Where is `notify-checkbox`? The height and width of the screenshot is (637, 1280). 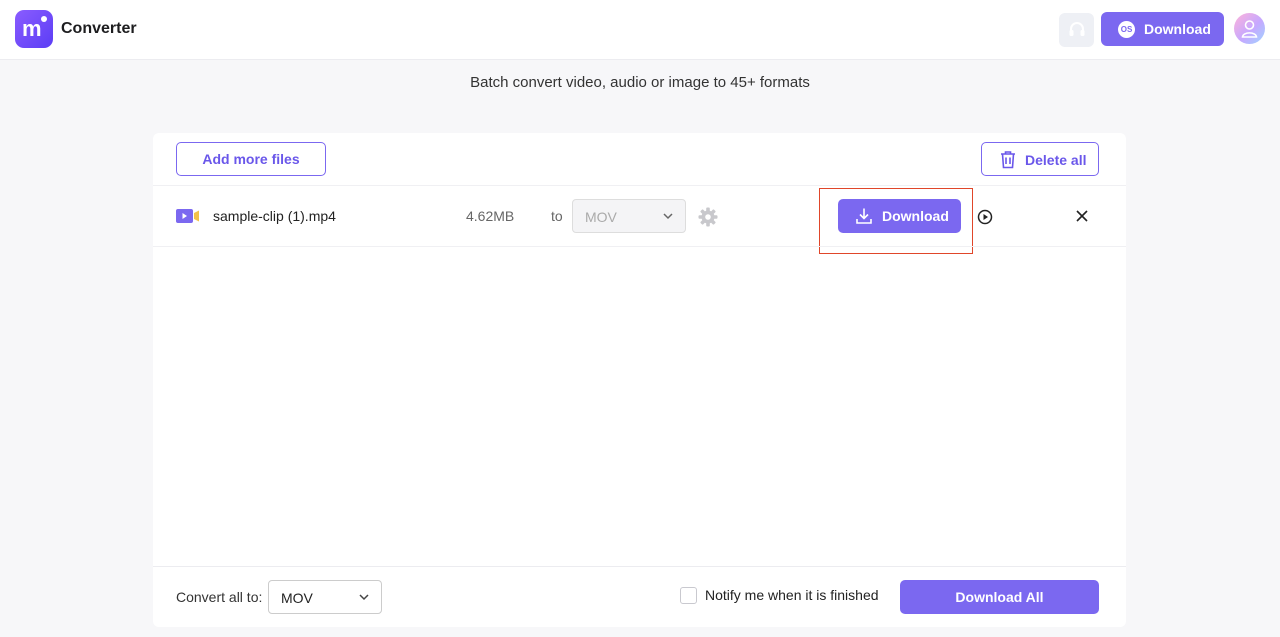
notify-checkbox is located at coordinates (688, 595).